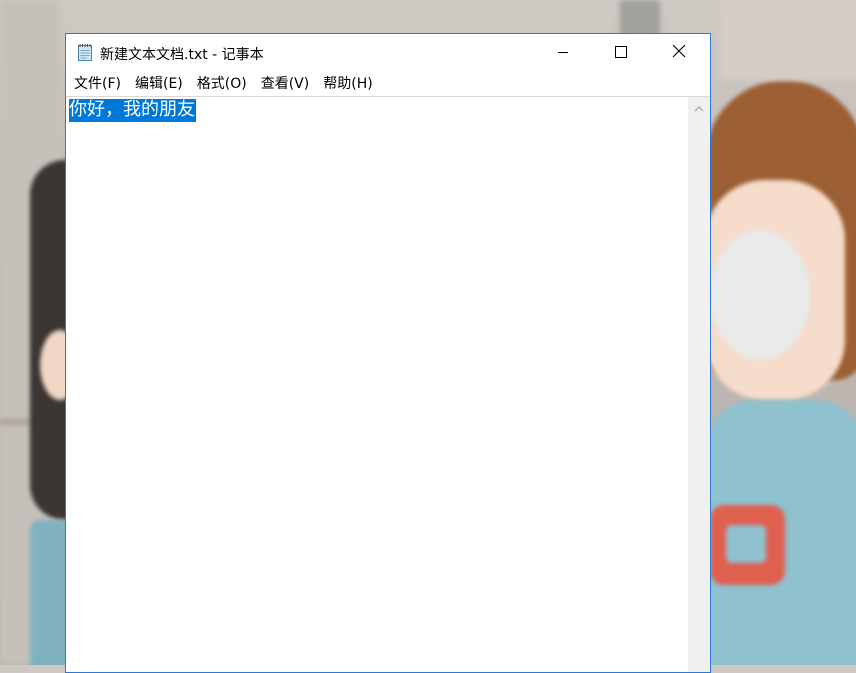 This screenshot has height=673, width=856. I want to click on minimize-icon, so click(563, 52).